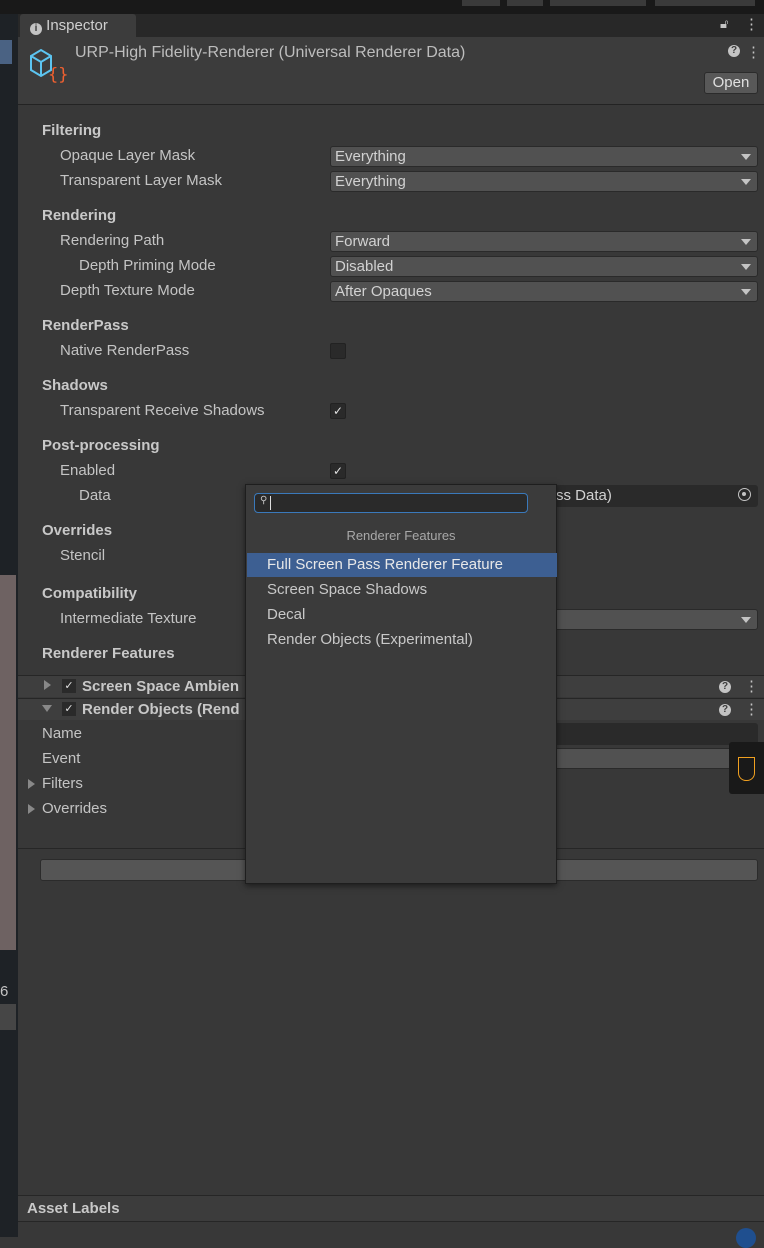 The image size is (764, 1248). What do you see at coordinates (363, 241) in the screenshot?
I see `dropdown-value: Forward` at bounding box center [363, 241].